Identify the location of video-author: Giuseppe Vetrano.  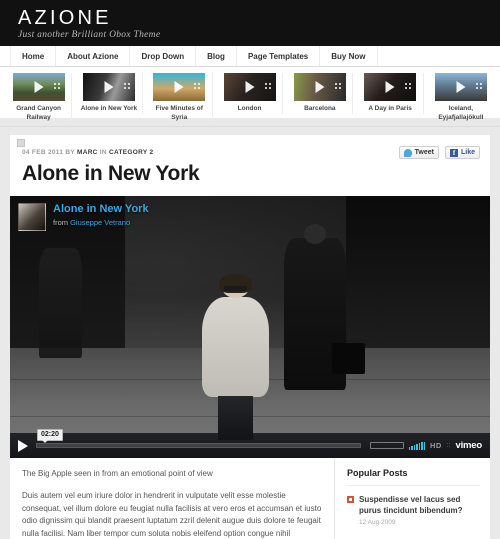
(100, 222).